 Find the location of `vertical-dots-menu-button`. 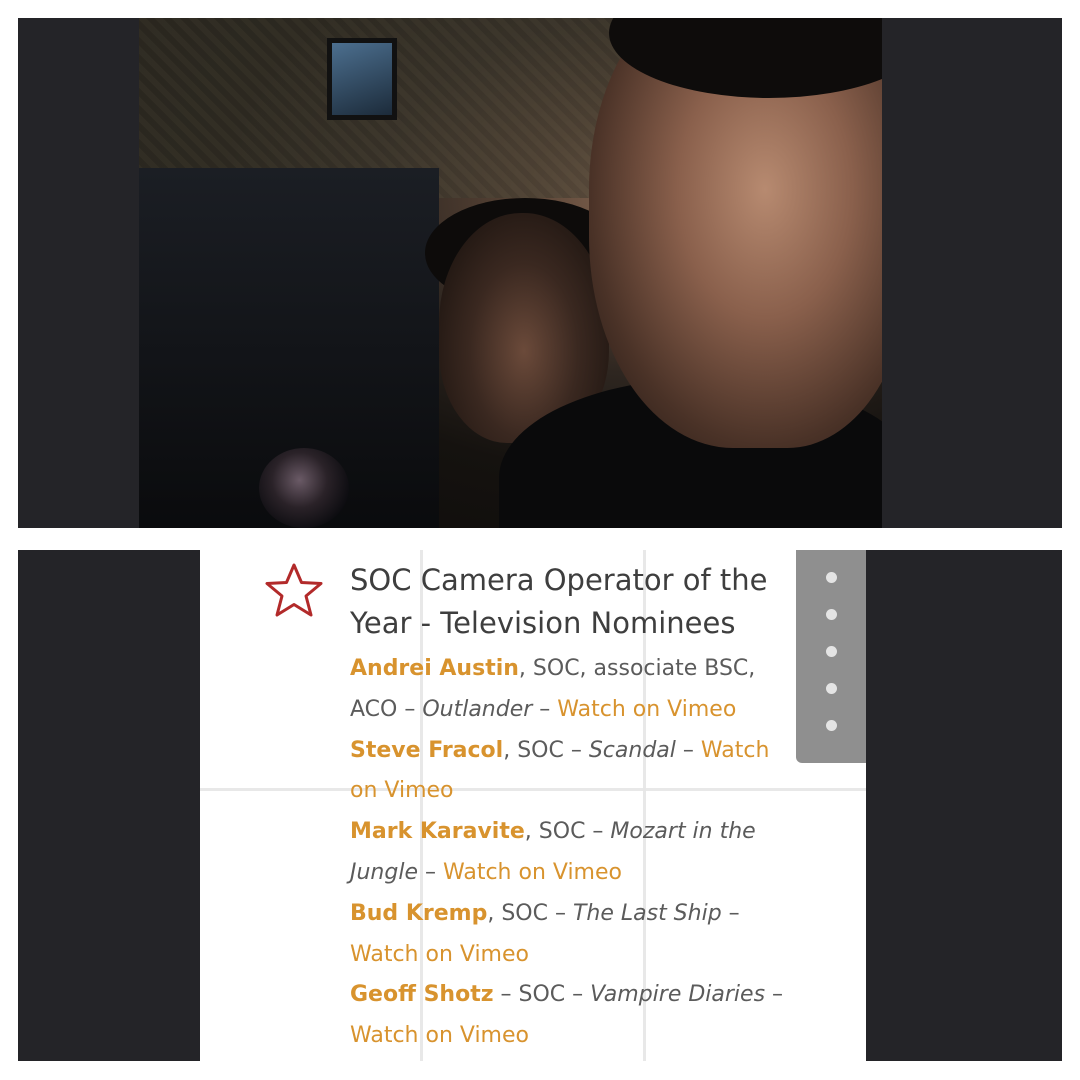

vertical-dots-menu-button is located at coordinates (831, 656).